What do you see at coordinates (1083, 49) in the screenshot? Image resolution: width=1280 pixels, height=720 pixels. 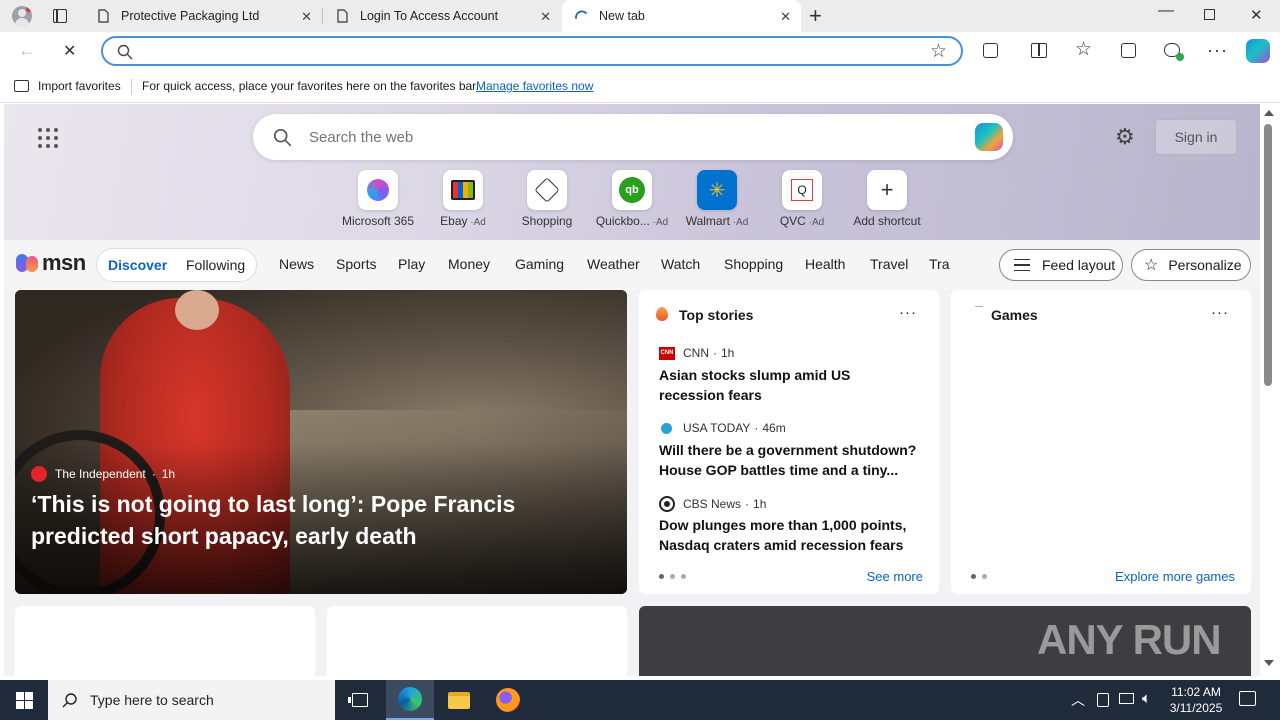 I see `favorites-icon: ☆` at bounding box center [1083, 49].